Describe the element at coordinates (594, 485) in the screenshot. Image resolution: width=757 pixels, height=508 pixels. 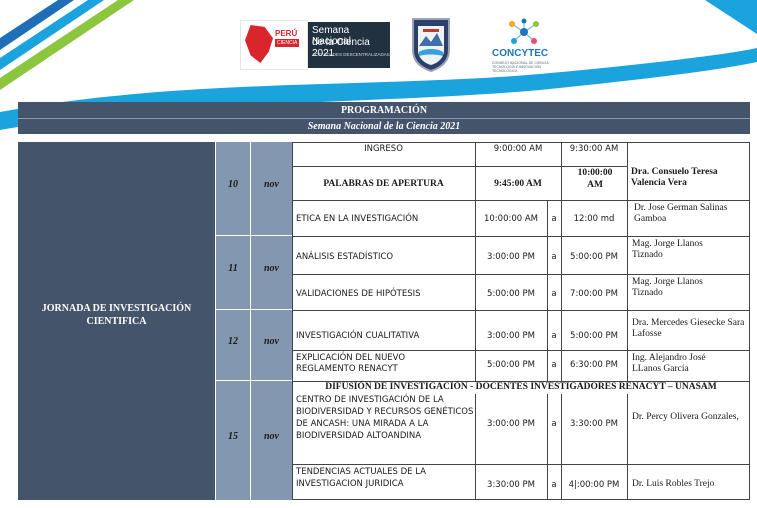
I see `end-time-cell: 4|:00:00 PM` at that location.